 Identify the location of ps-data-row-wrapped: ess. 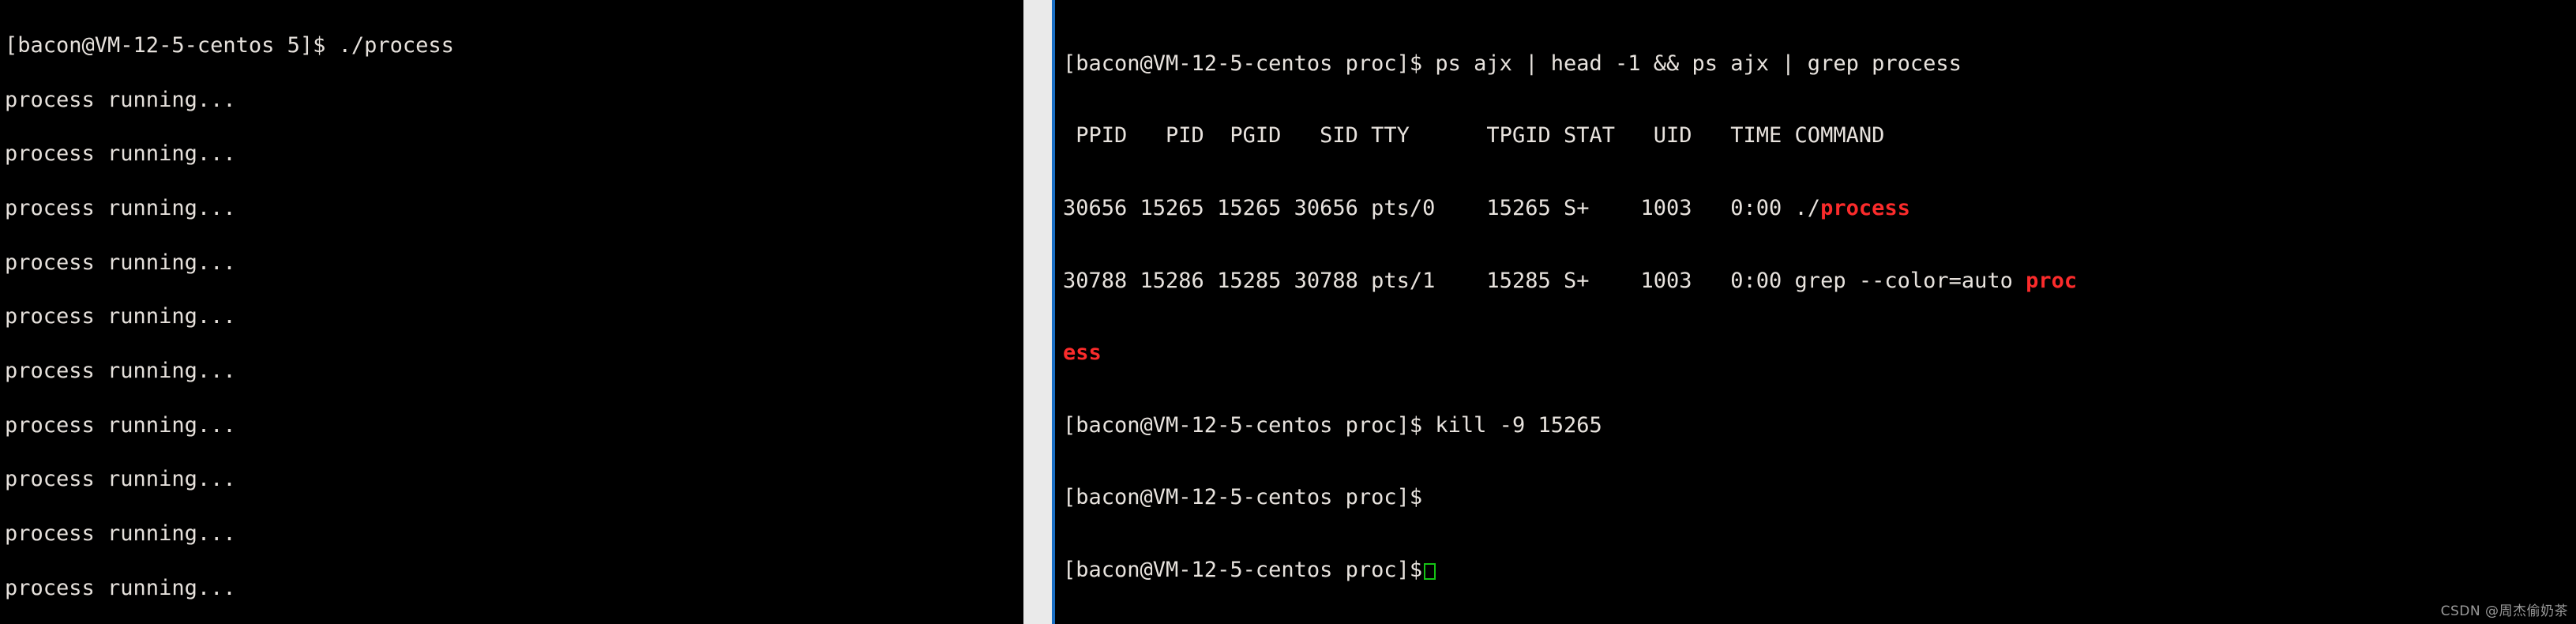
(1819, 352).